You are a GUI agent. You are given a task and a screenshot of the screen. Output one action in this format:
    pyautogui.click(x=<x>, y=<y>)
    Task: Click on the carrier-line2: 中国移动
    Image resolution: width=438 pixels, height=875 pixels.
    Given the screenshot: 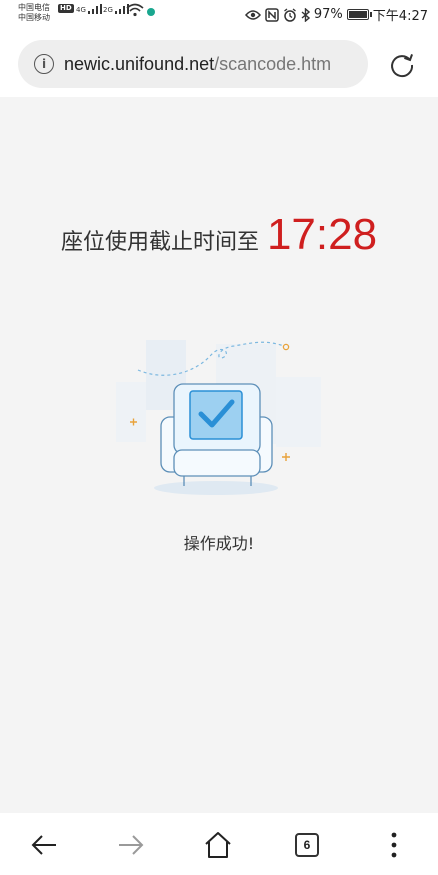 What is the action you would take?
    pyautogui.click(x=34, y=17)
    